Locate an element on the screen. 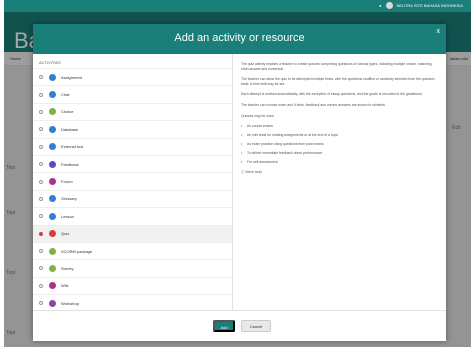 The height and width of the screenshot is (347, 471). activity-option-feedback: Feedback is located at coordinates (132, 163).